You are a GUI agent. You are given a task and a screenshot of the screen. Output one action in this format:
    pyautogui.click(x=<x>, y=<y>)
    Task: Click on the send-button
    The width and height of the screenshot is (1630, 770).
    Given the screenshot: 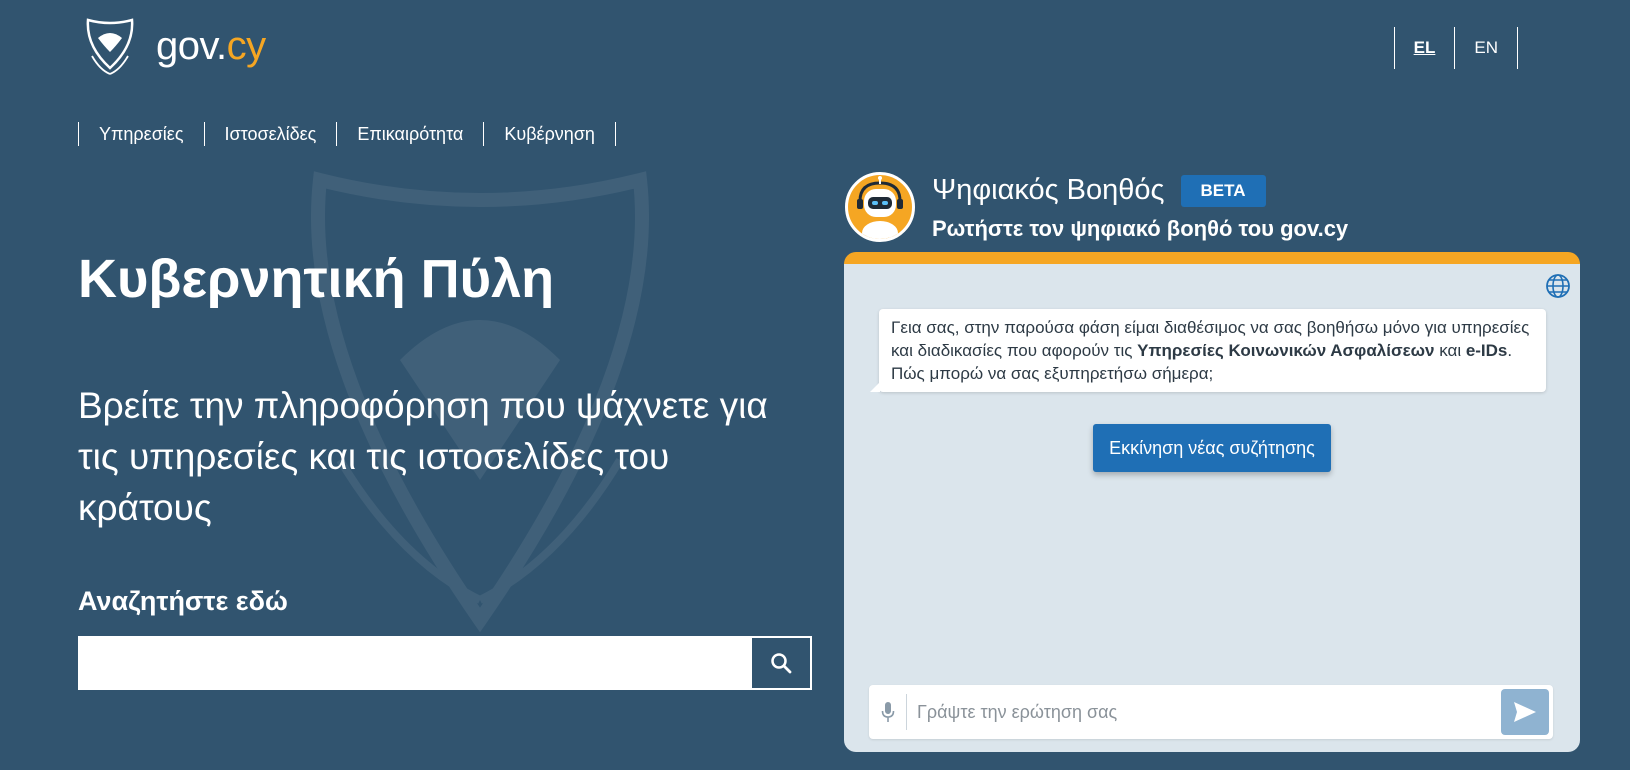 What is the action you would take?
    pyautogui.click(x=1525, y=712)
    